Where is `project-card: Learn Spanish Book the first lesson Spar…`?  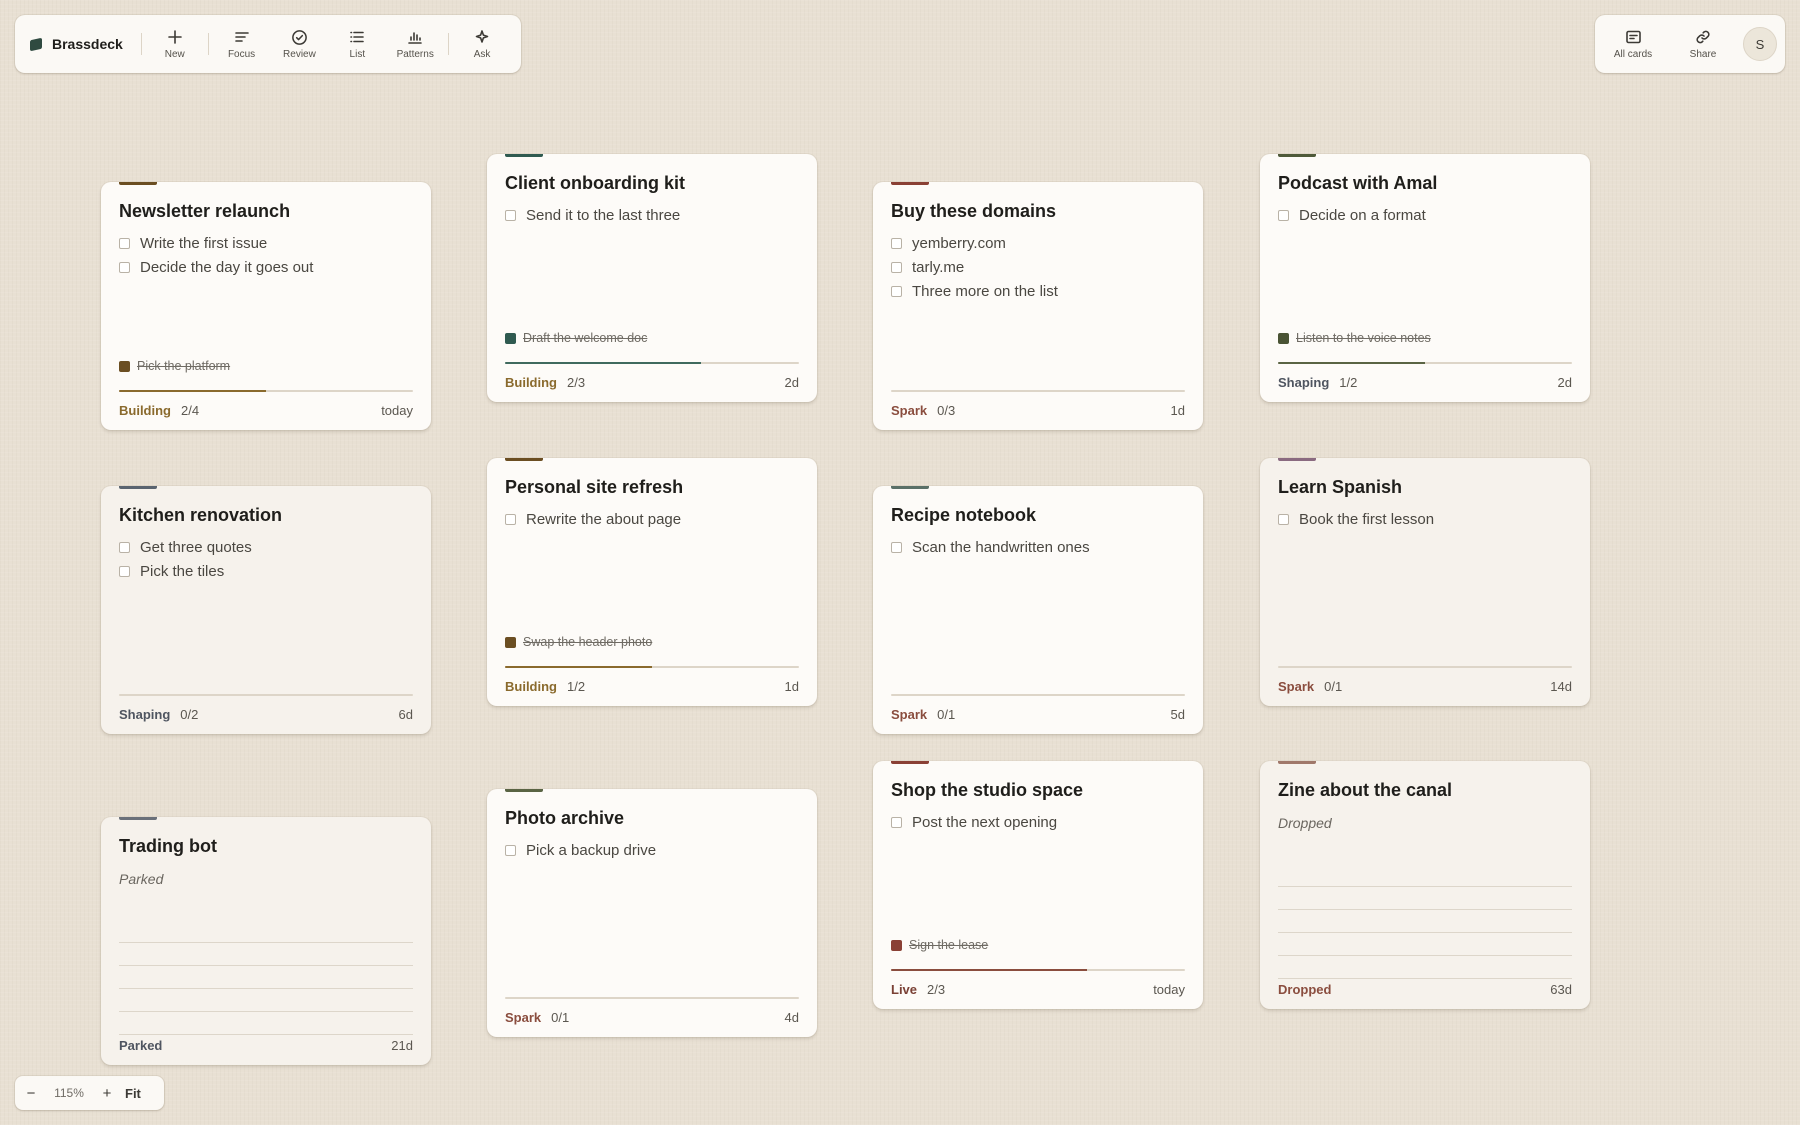
project-card: Learn Spanish Book the first lesson Spar… is located at coordinates (1425, 582).